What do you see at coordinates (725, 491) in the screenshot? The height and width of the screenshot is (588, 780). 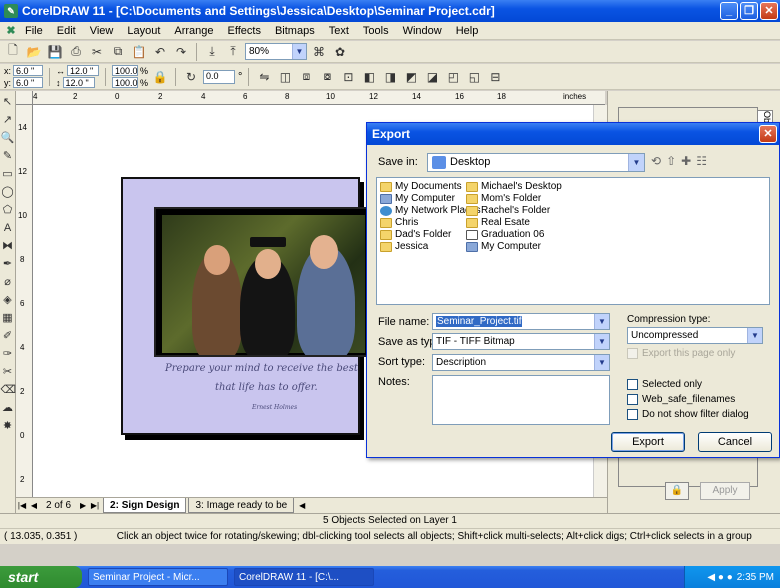 I see `apply-button: Apply` at bounding box center [725, 491].